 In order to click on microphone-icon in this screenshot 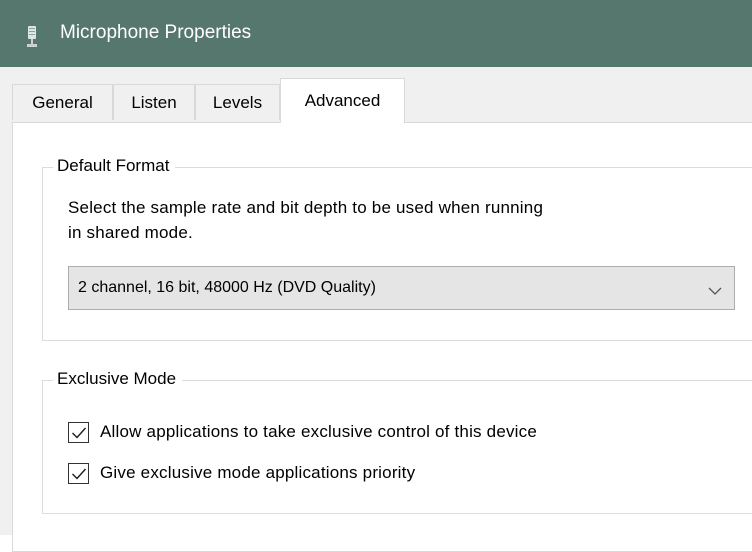, I will do `click(32, 37)`.